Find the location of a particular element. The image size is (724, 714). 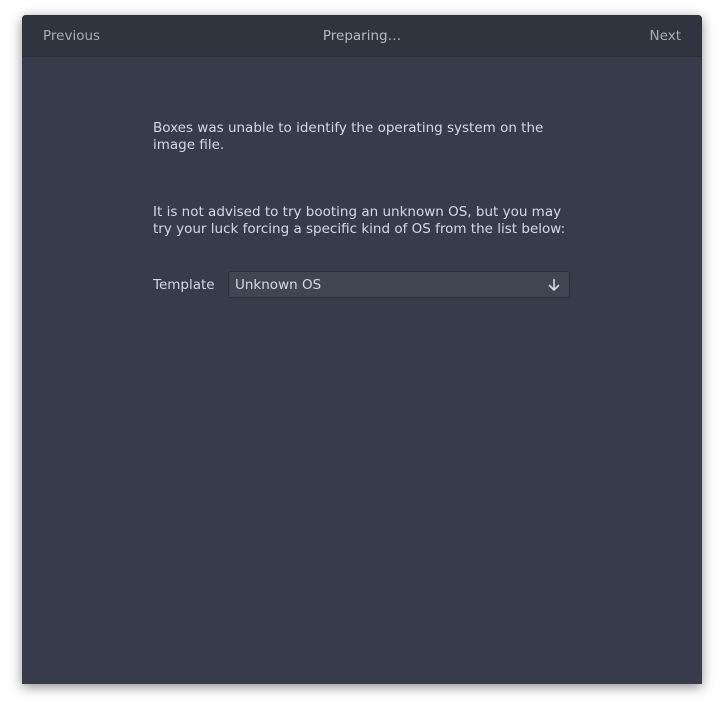

template-row: Template Unknown OS is located at coordinates (361, 284).